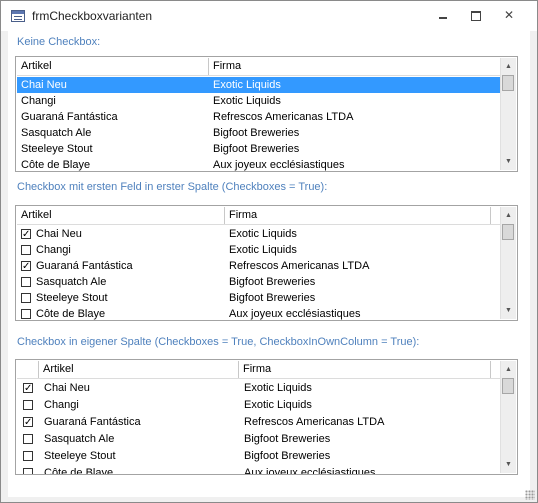  What do you see at coordinates (92, 16) in the screenshot?
I see `window-title: frmCheckboxvarianten` at bounding box center [92, 16].